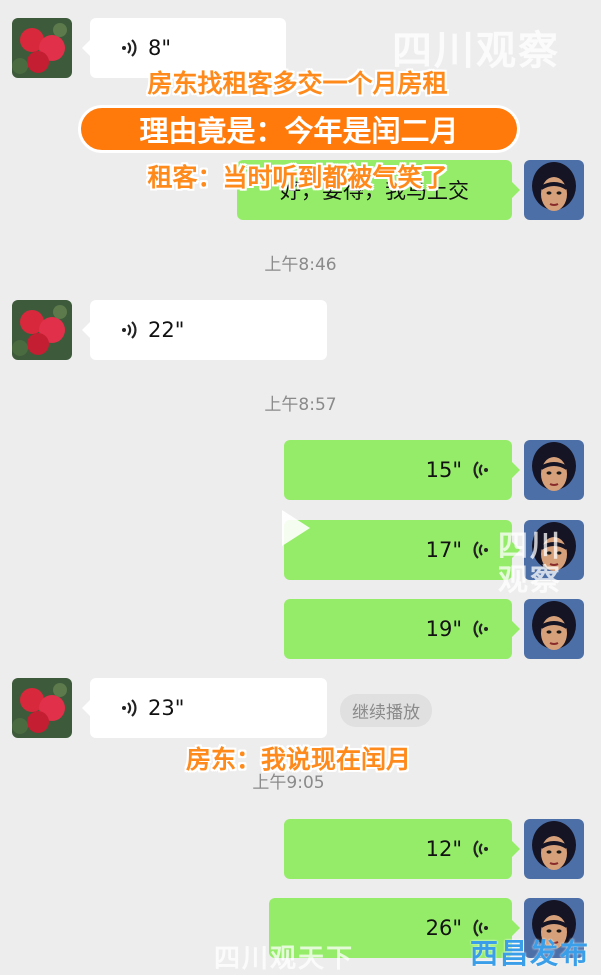  Describe the element at coordinates (402, 629) in the screenshot. I see `voice-message-bubble: 19"` at that location.